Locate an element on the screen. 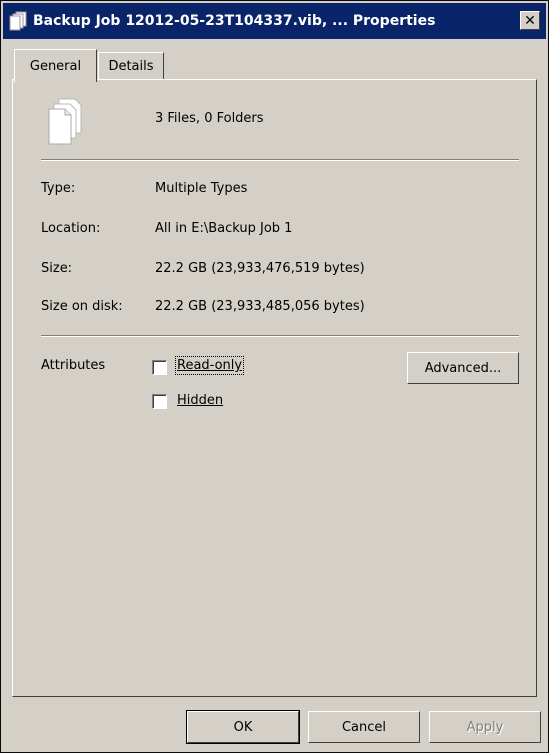 Image resolution: width=549 pixels, height=753 pixels. file-count-summary: 3 Files, 0 Folders is located at coordinates (209, 118).